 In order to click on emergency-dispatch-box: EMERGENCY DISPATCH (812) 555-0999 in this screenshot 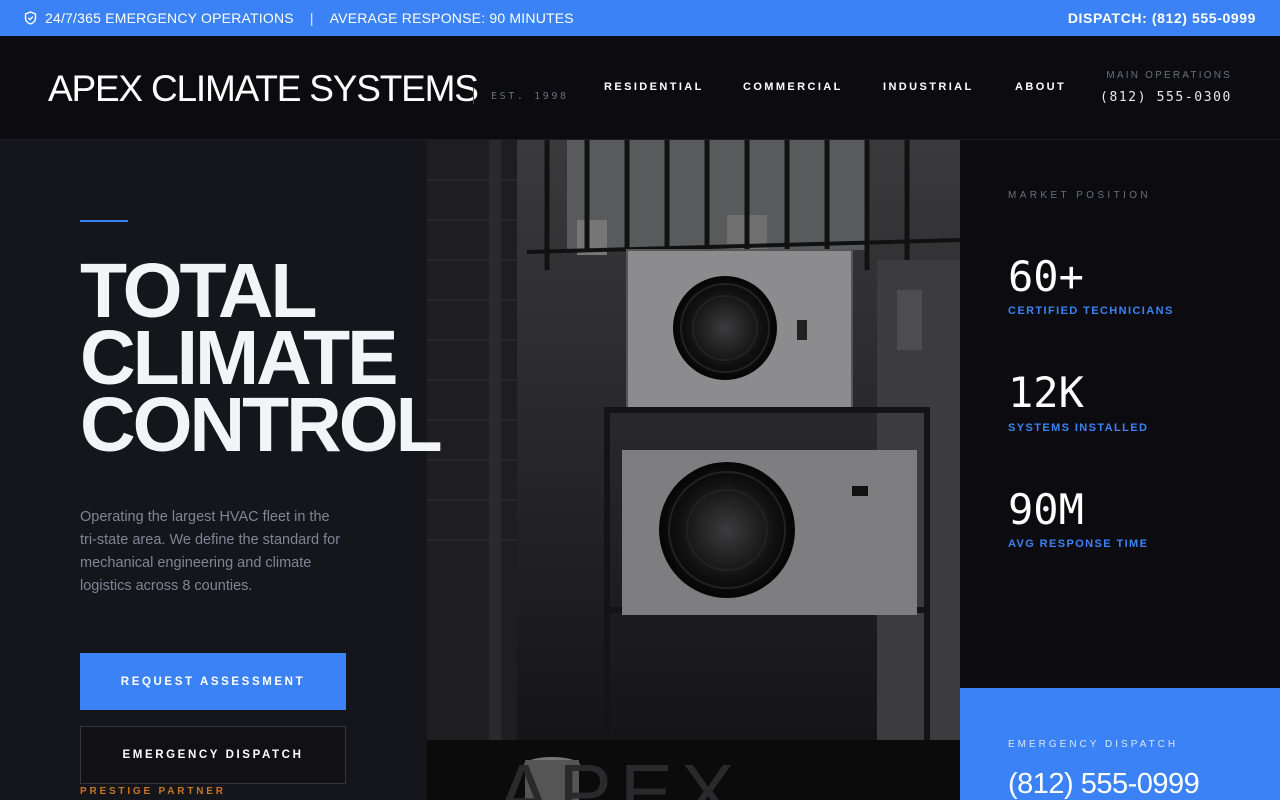, I will do `click(1120, 744)`.